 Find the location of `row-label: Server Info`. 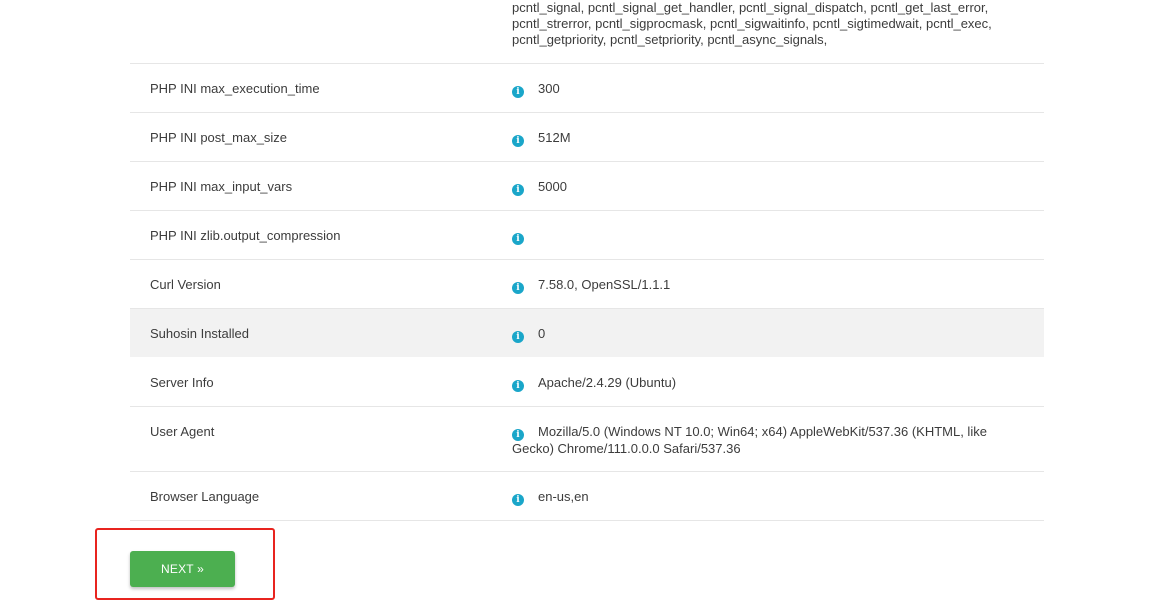

row-label: Server Info is located at coordinates (182, 382).